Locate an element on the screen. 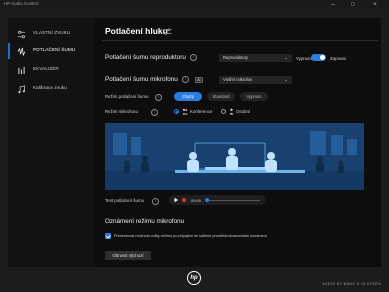  noise-mode-label: Režim potlačení šumu is located at coordinates (127, 96).